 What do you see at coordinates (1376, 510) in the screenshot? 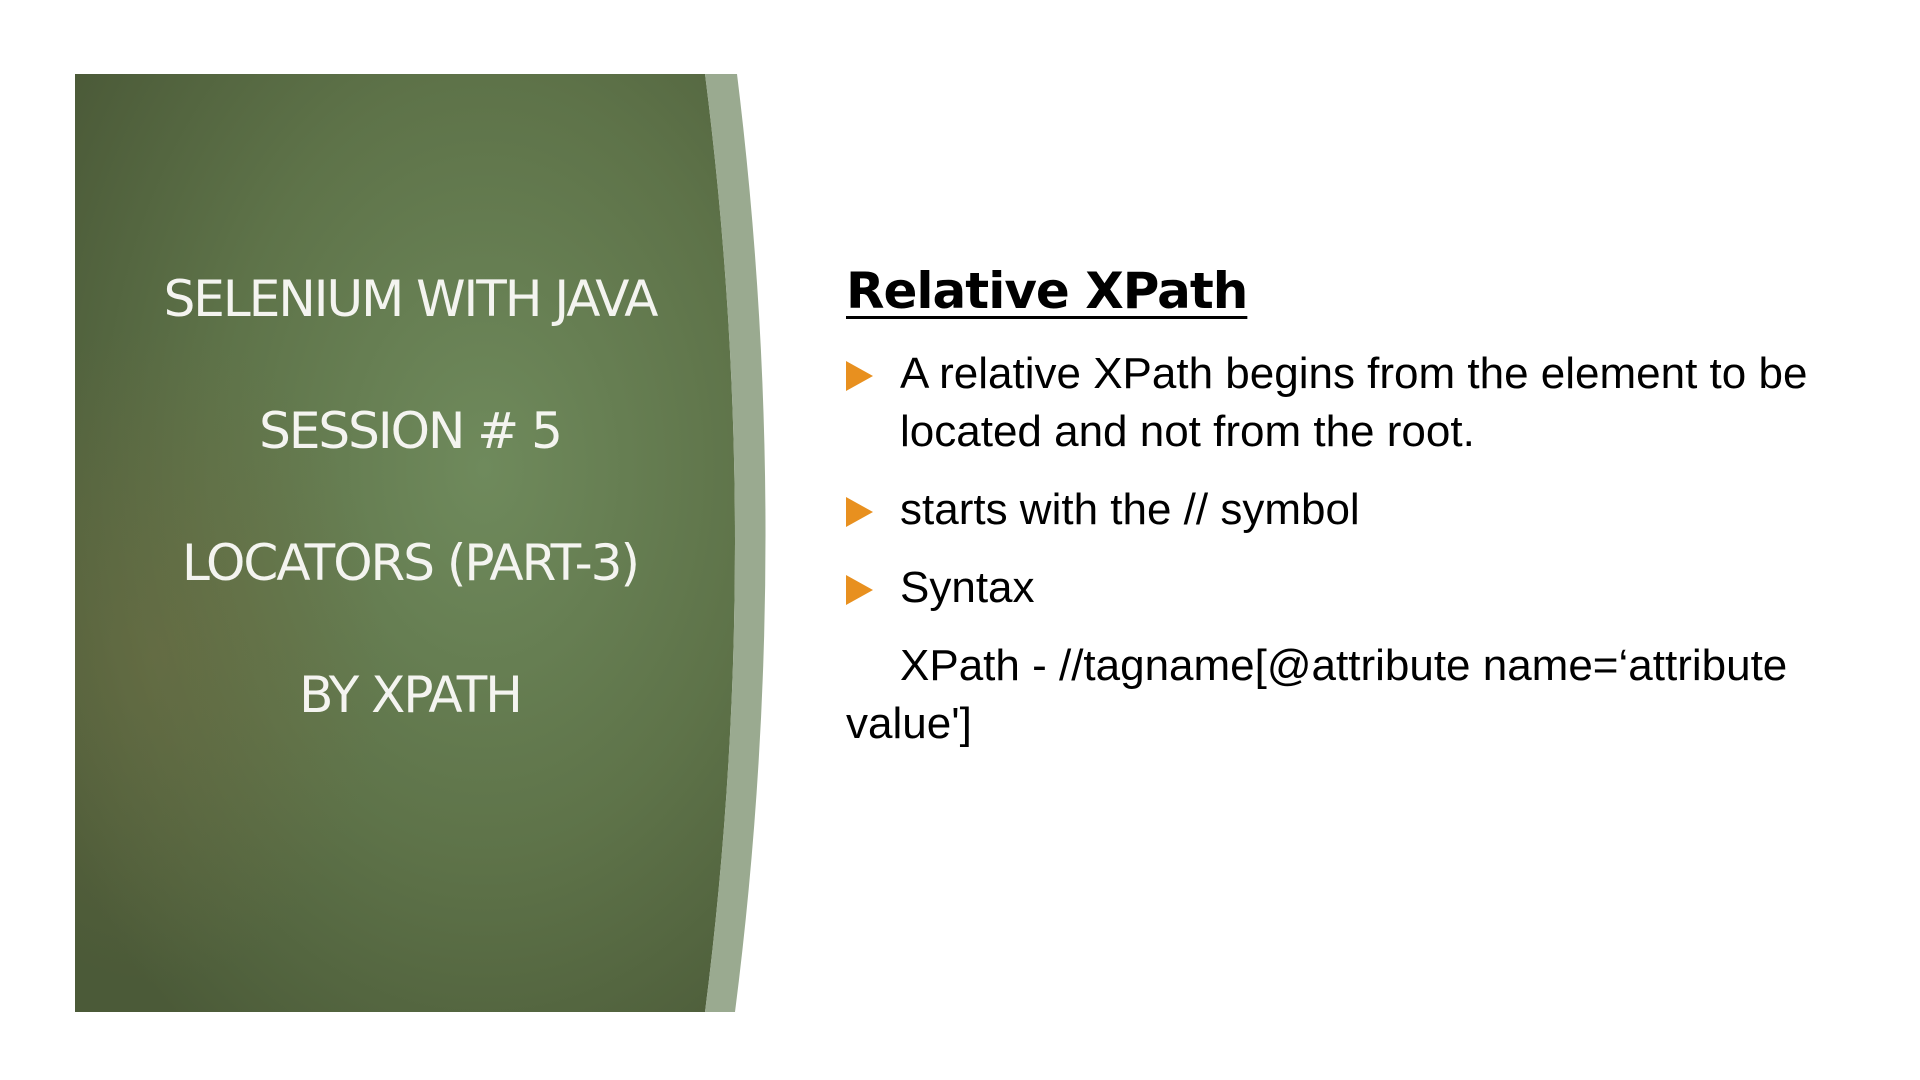
I see `bullet-item: starts with the // symbol` at bounding box center [1376, 510].